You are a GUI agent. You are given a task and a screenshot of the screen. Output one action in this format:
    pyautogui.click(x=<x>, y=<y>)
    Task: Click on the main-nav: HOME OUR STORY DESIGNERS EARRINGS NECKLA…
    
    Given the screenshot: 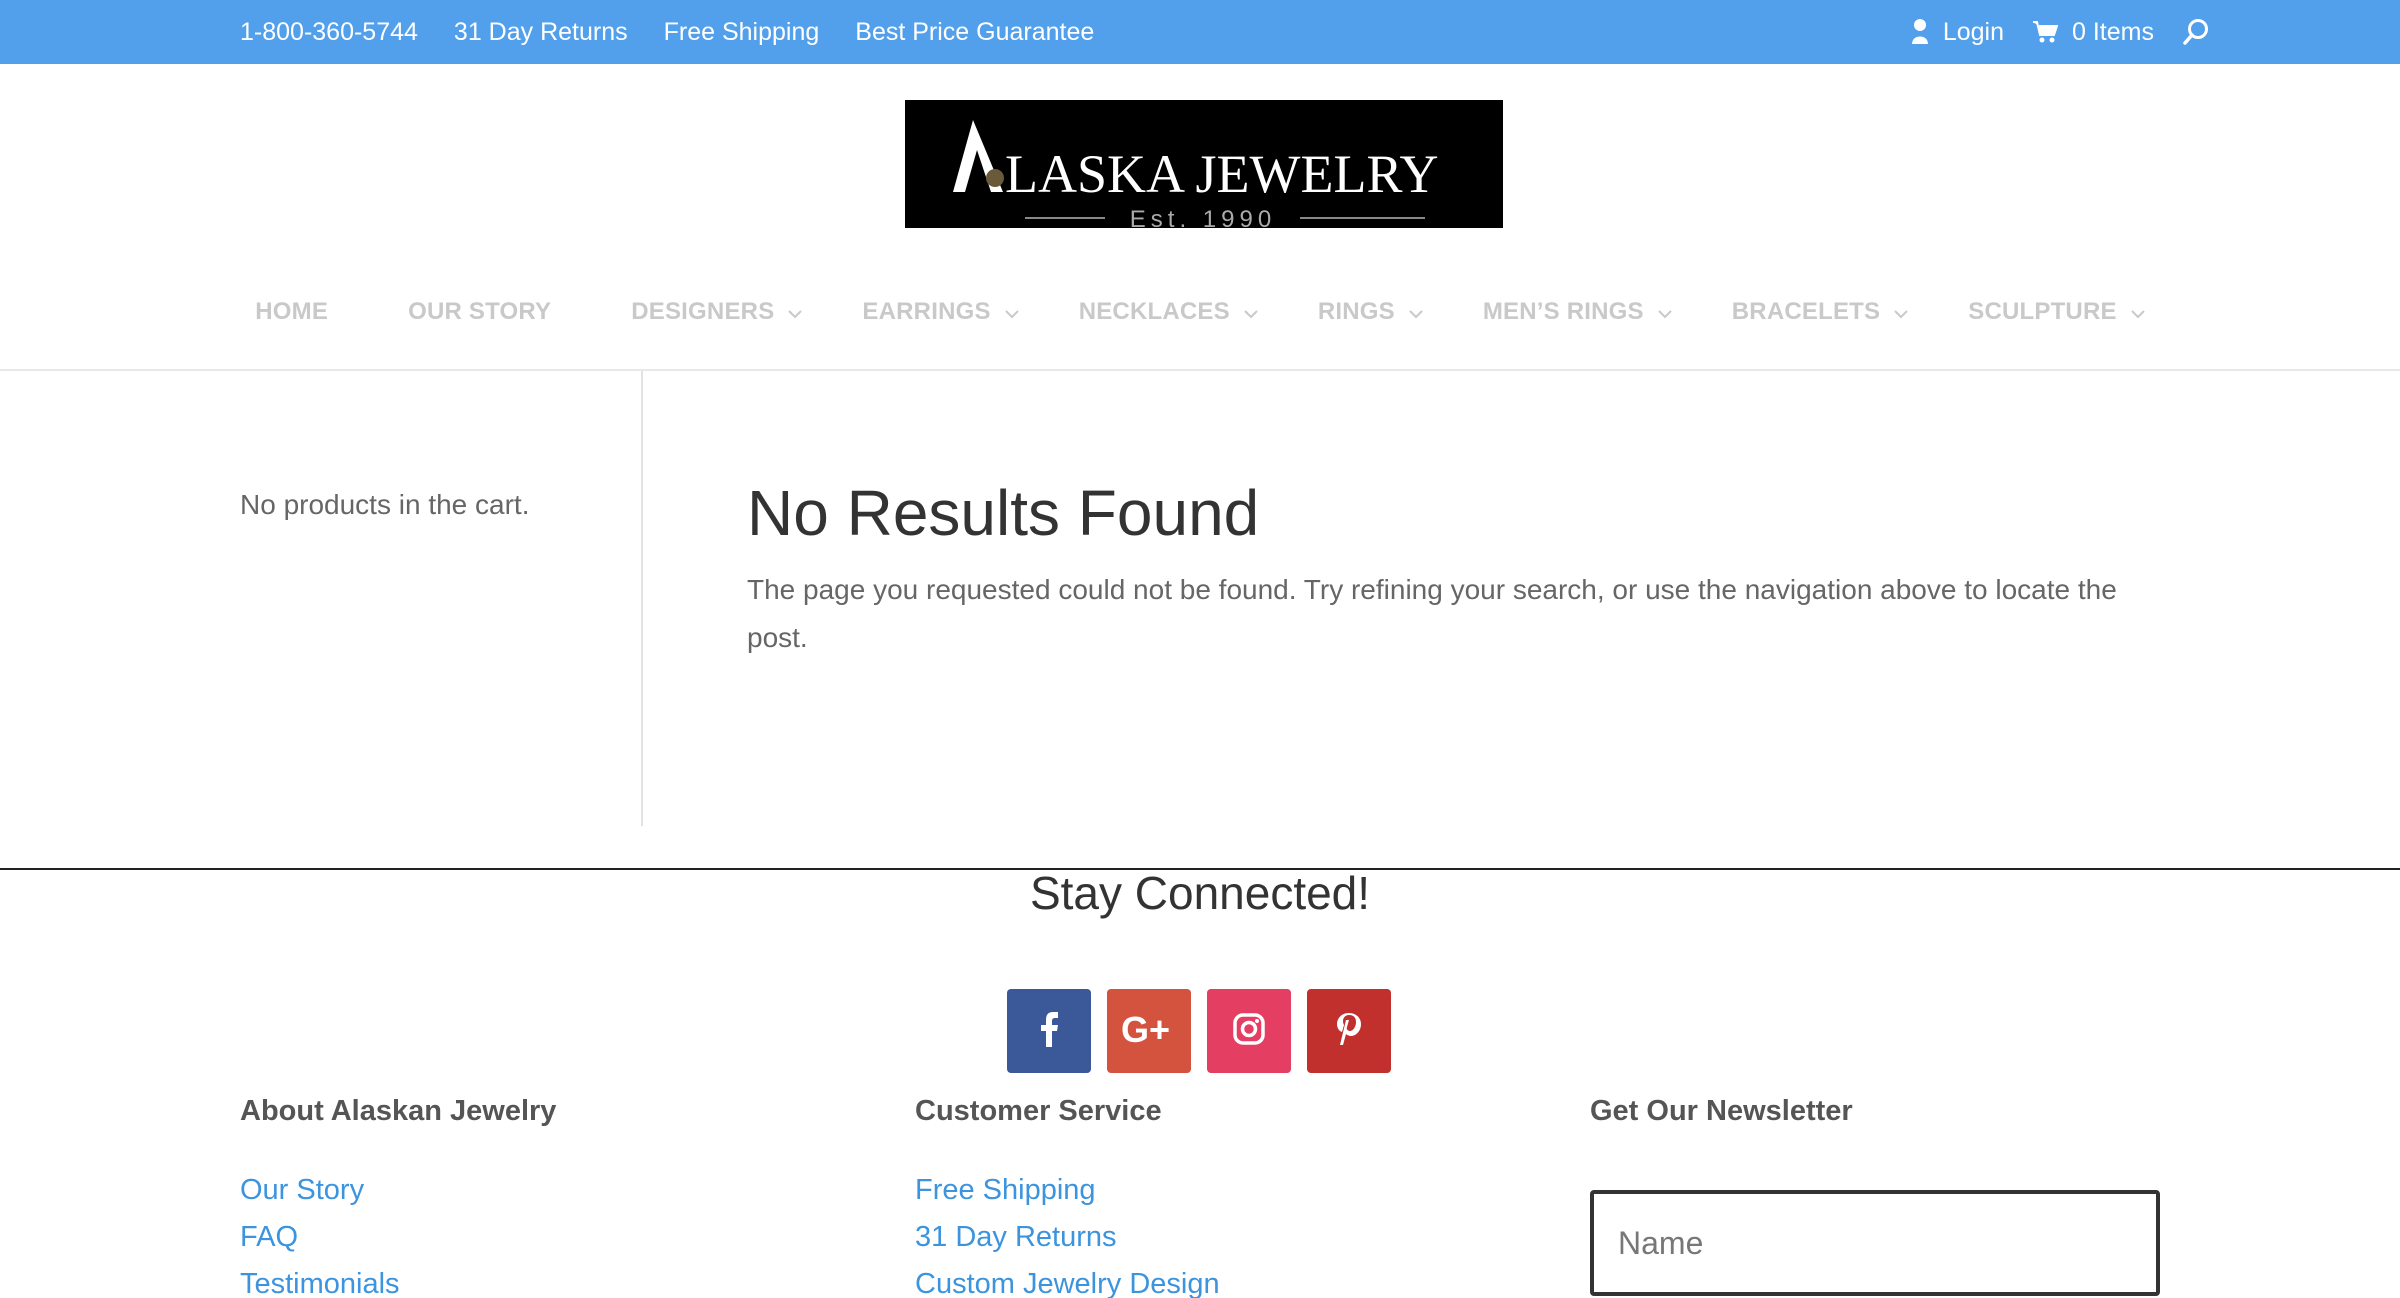 What is the action you would take?
    pyautogui.click(x=1200, y=312)
    